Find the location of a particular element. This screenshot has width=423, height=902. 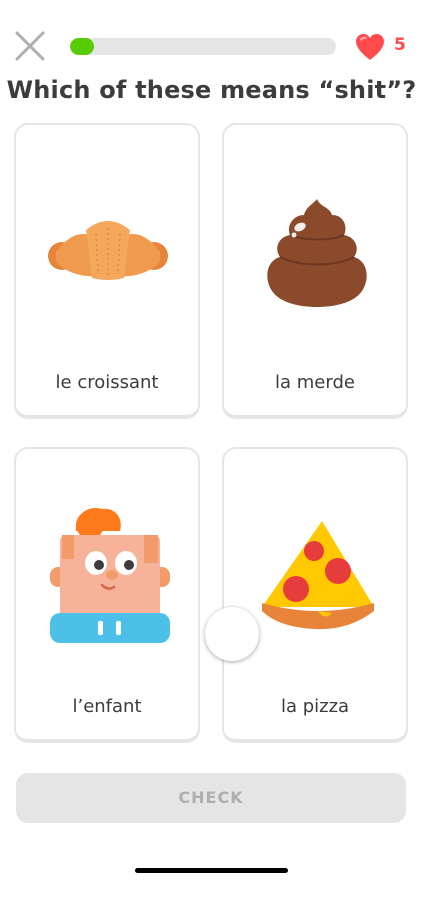

question-prompt: Which of these means “shit”? is located at coordinates (211, 90).